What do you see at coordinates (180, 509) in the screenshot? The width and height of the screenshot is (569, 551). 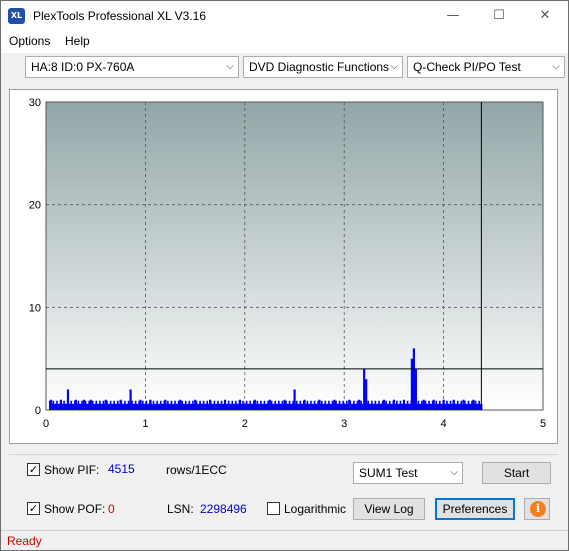 I see `lsn-label: LSN:` at bounding box center [180, 509].